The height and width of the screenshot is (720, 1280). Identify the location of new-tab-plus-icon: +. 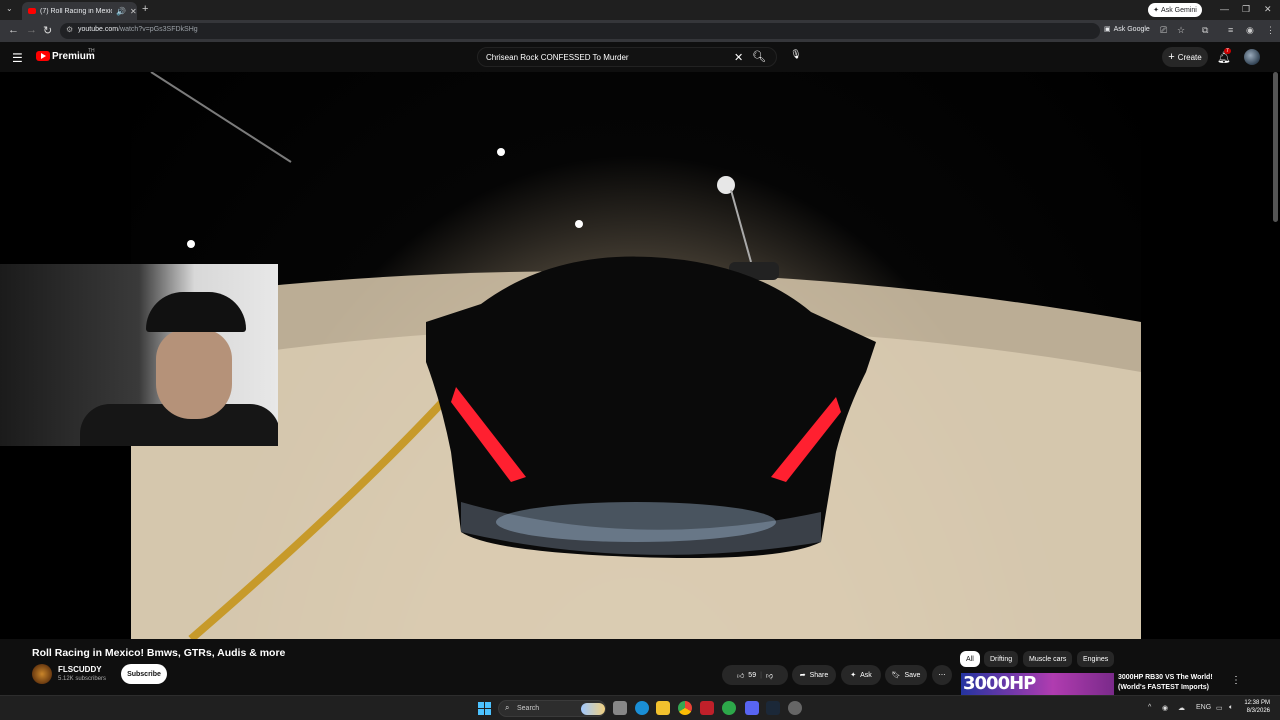
(145, 9).